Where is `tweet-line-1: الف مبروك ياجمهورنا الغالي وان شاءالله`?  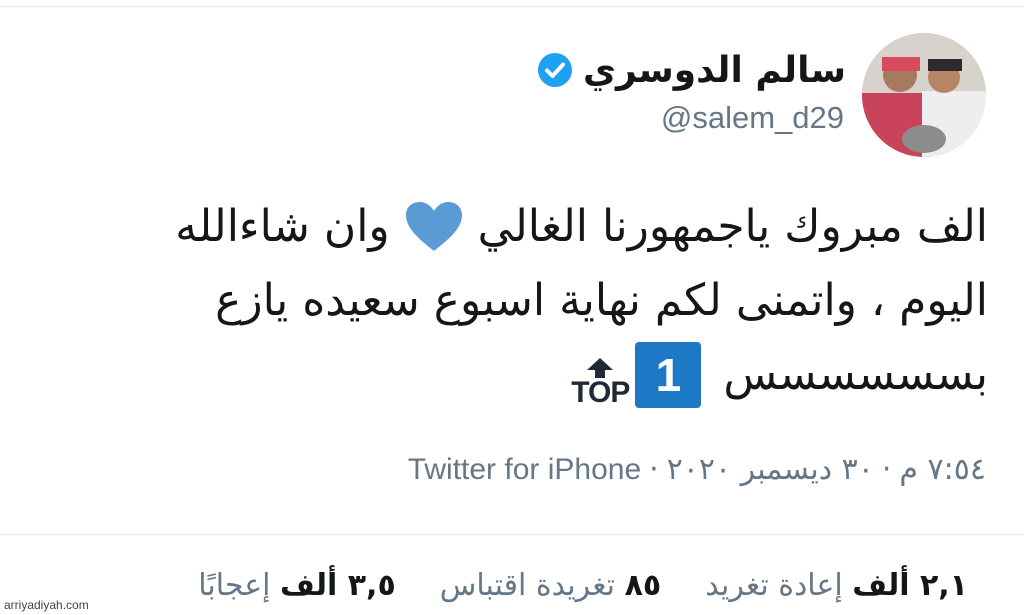 tweet-line-1: الف مبروك ياجمهورنا الغالي وان شاءالله is located at coordinates (494, 227).